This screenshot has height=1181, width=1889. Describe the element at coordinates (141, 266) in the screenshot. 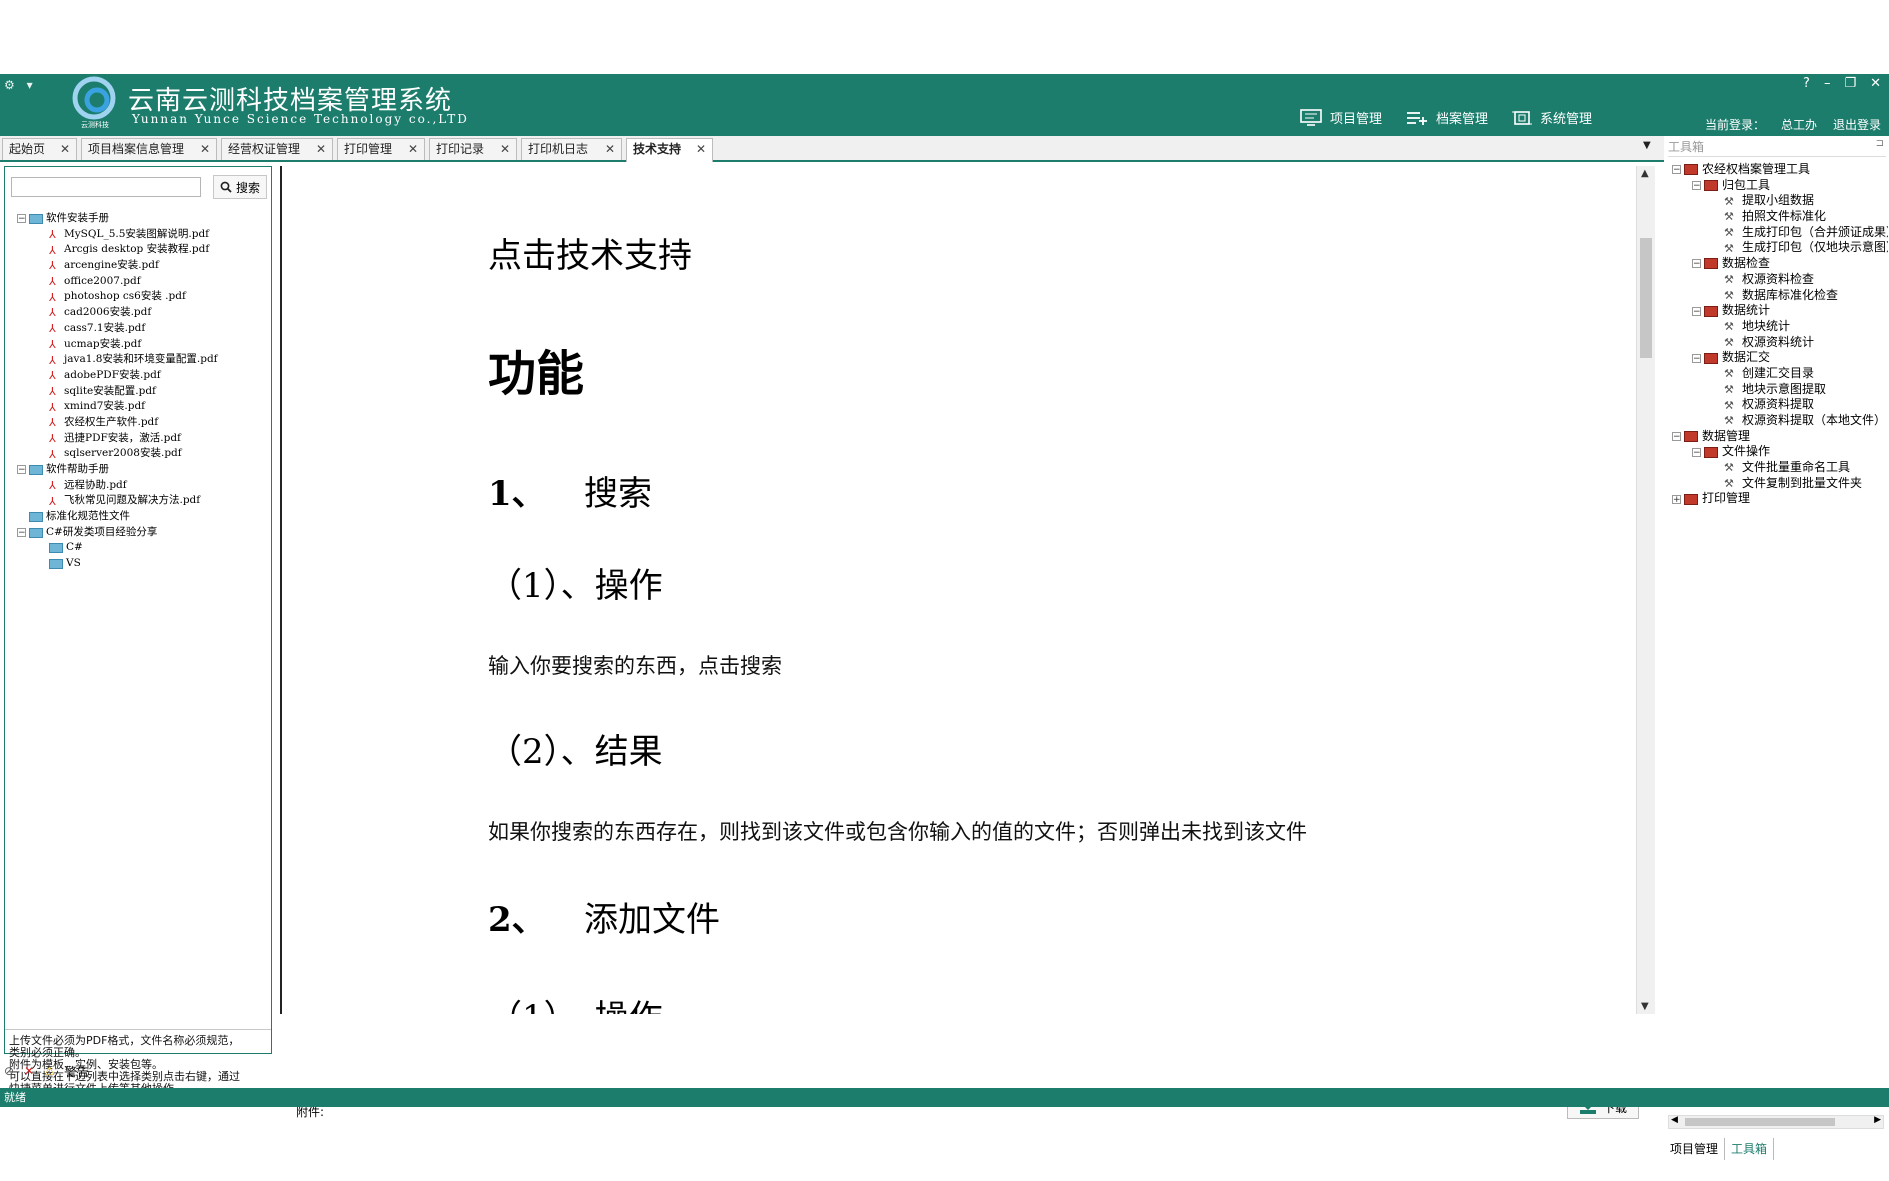

I see `tree-file-item: ⅄ arcengine安装.pdf` at that location.